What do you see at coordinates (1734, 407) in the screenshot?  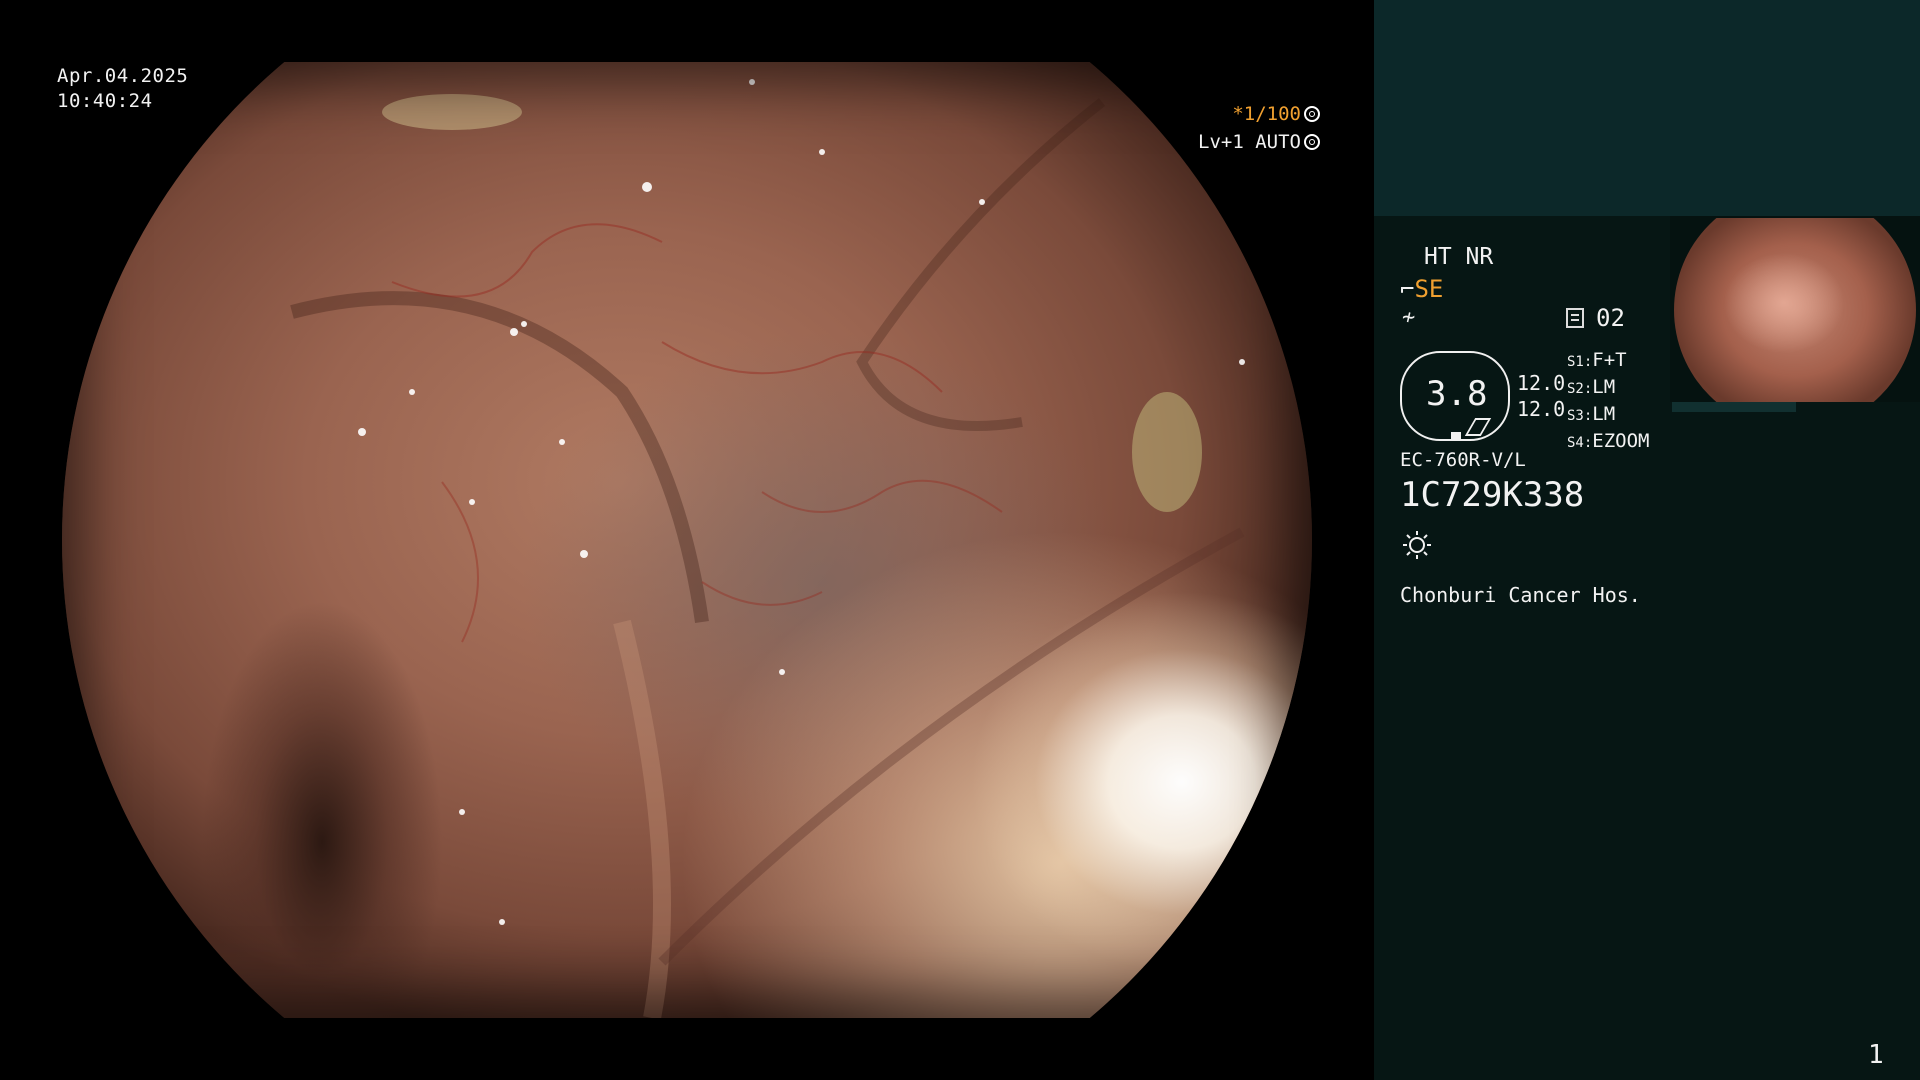 I see `thumbnail-caption-bar` at bounding box center [1734, 407].